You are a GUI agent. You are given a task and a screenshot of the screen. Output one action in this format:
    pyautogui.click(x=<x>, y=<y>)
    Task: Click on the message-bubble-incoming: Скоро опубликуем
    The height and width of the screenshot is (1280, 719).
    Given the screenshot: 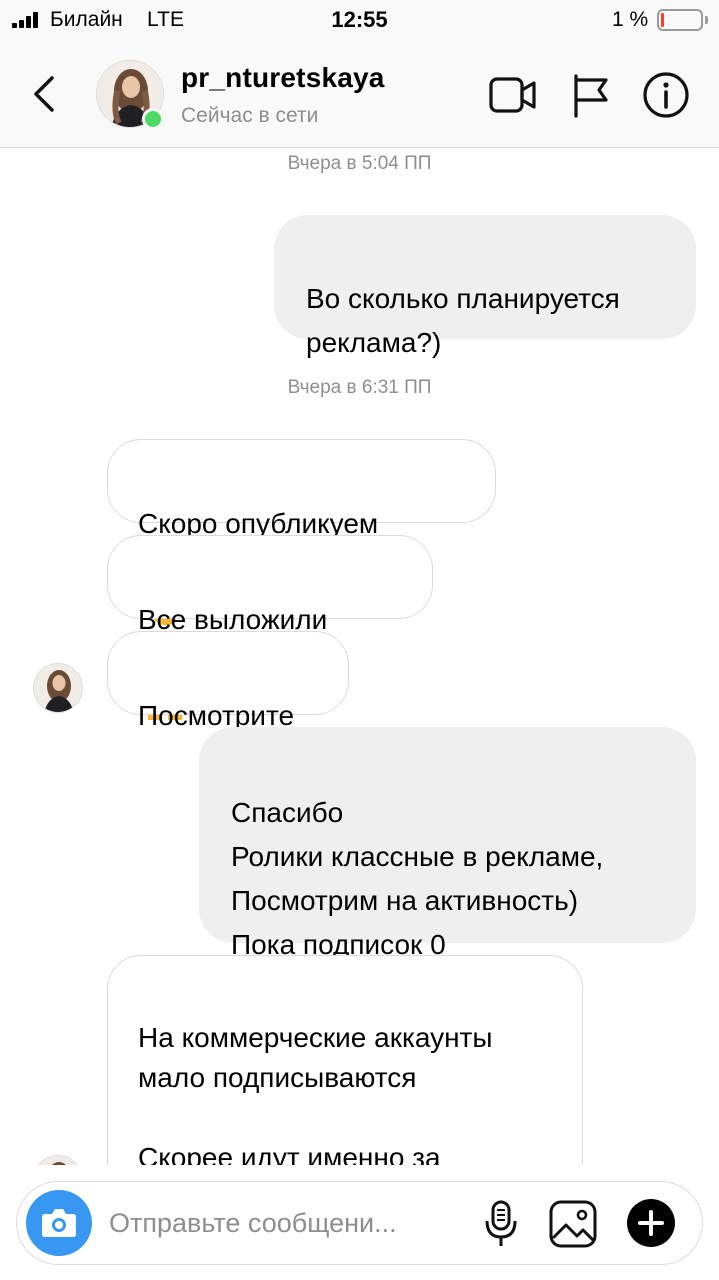 What is the action you would take?
    pyautogui.click(x=301, y=532)
    